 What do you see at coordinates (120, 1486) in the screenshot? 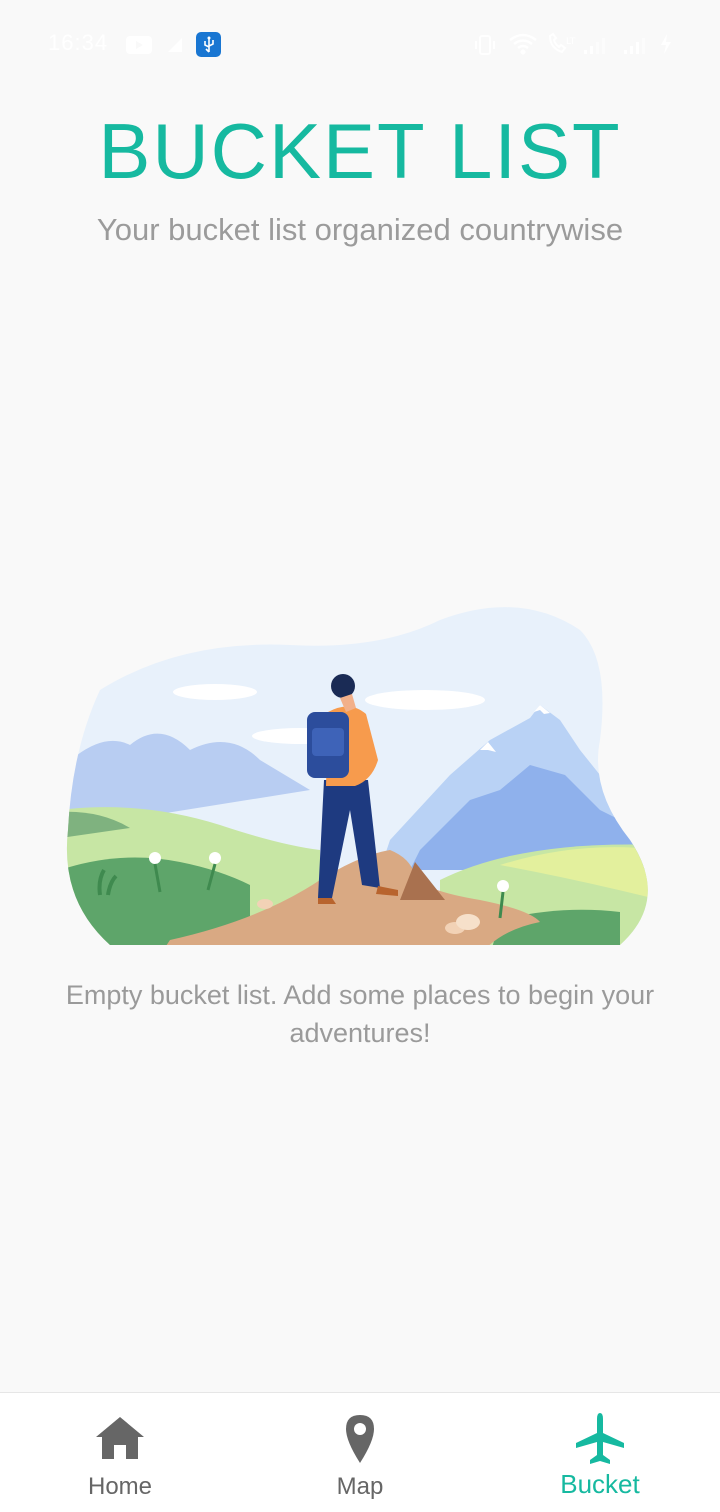
I see `nav-label-home: Home` at bounding box center [120, 1486].